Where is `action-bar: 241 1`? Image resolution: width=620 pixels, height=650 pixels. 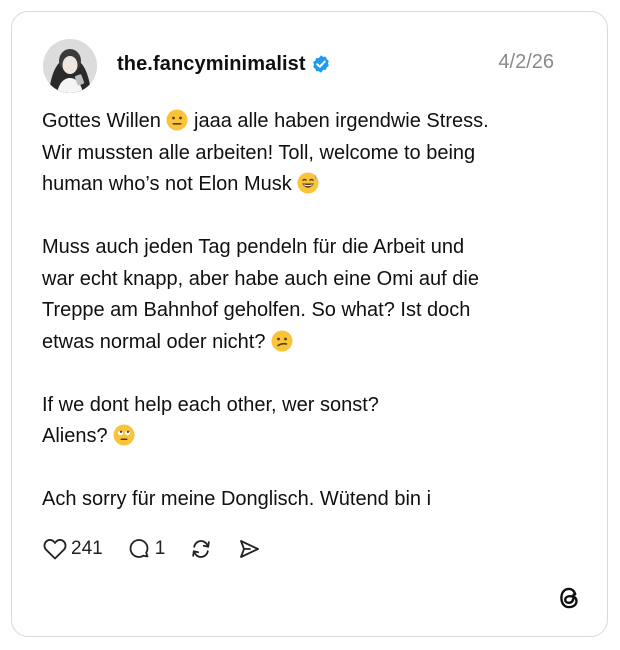 action-bar: 241 1 is located at coordinates (164, 549).